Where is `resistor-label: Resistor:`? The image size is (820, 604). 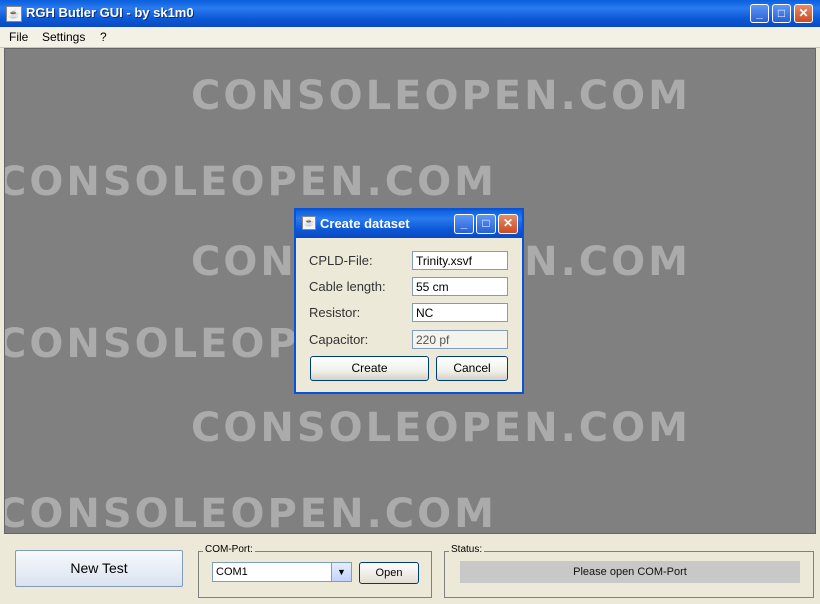
resistor-label: Resistor: is located at coordinates (335, 312).